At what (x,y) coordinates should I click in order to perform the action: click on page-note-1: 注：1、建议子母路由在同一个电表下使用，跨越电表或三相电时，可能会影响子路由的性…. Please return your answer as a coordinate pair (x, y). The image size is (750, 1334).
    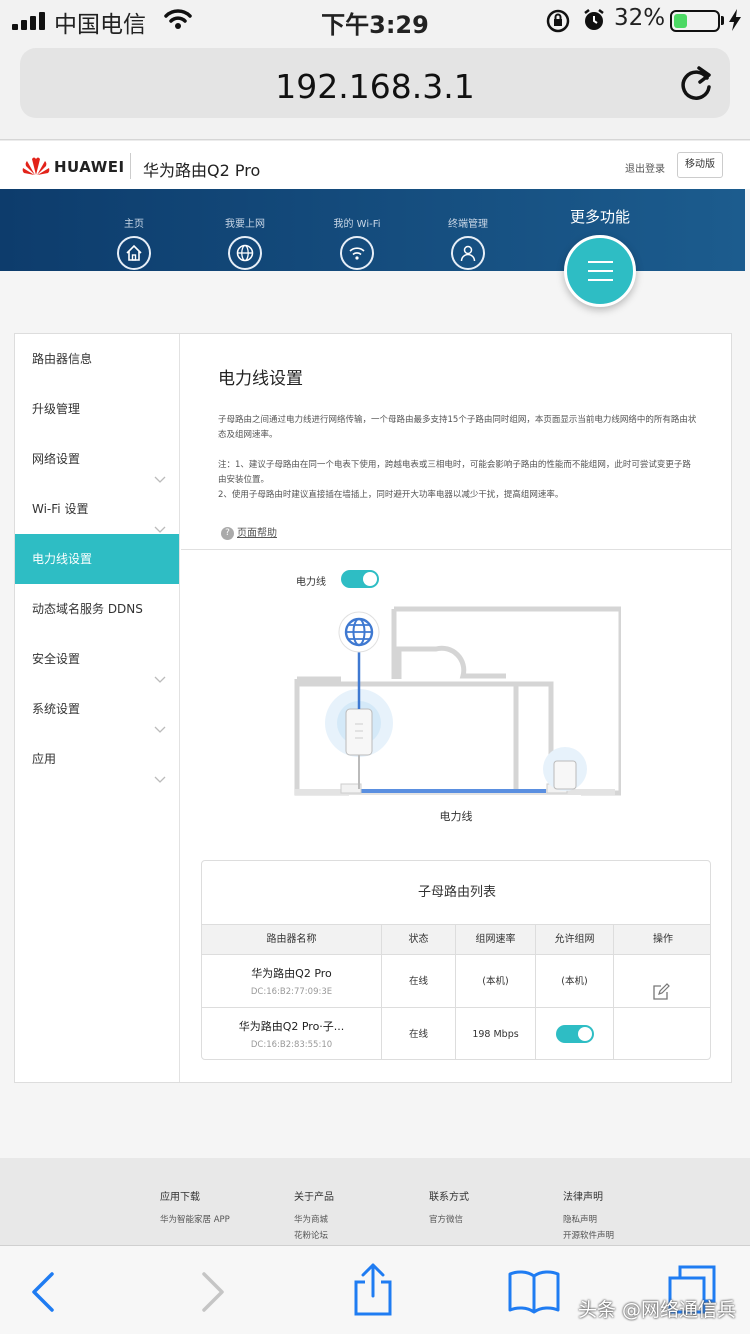
    Looking at the image, I should click on (454, 472).